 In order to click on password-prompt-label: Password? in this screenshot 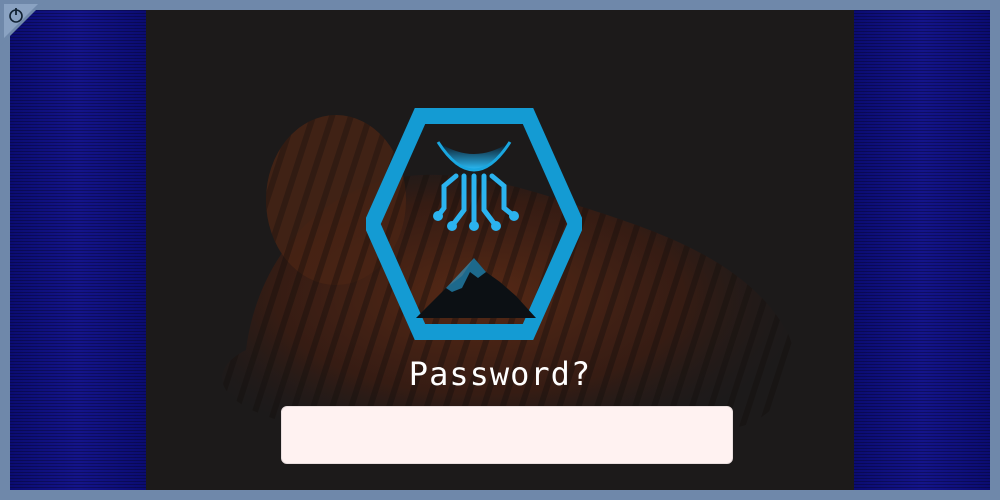, I will do `click(500, 374)`.